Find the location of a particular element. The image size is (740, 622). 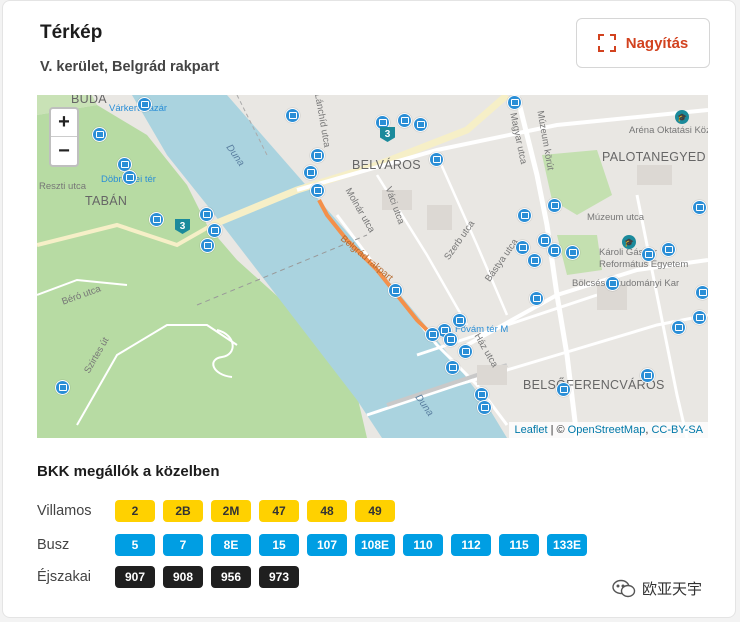

tram-line-chip: 47 is located at coordinates (279, 511).